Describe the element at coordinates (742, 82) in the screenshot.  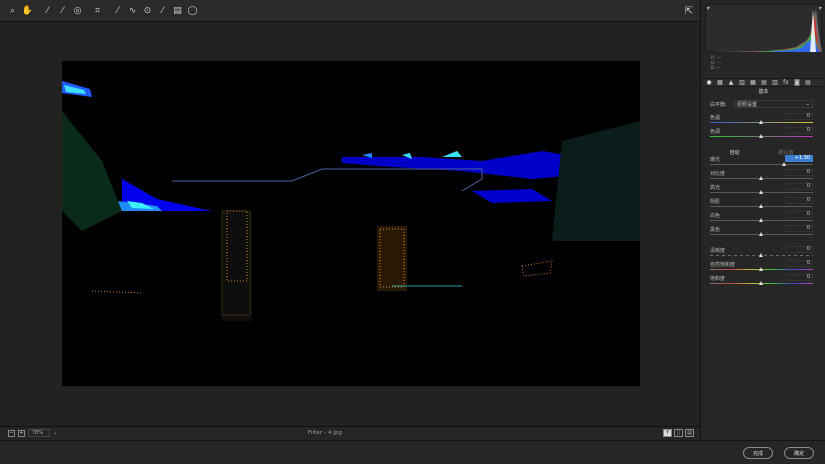
I see `tab-hsl: ▥` at that location.